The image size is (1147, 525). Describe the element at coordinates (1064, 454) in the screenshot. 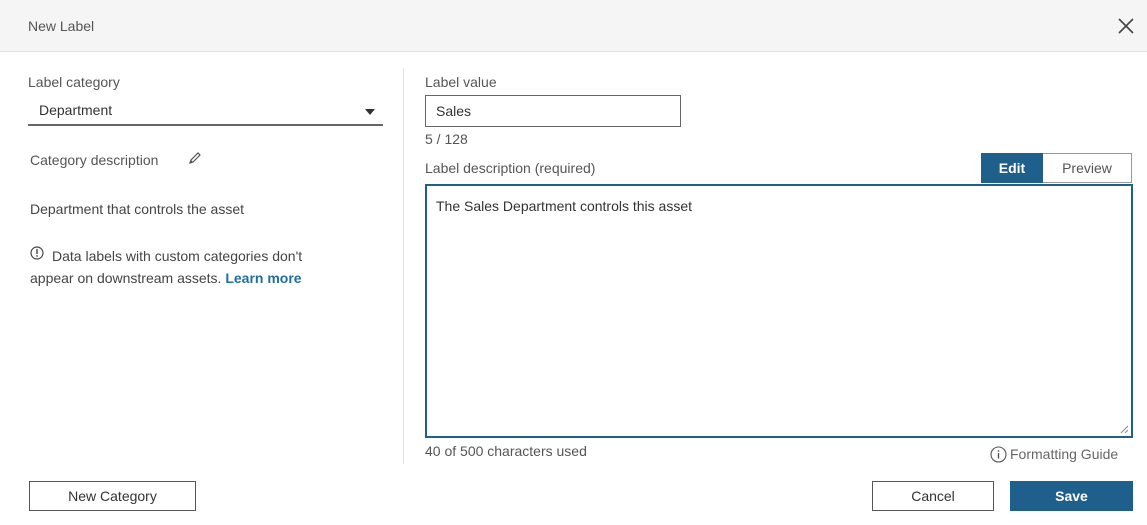

I see `formatting-guide-link: Formatting Guide` at that location.